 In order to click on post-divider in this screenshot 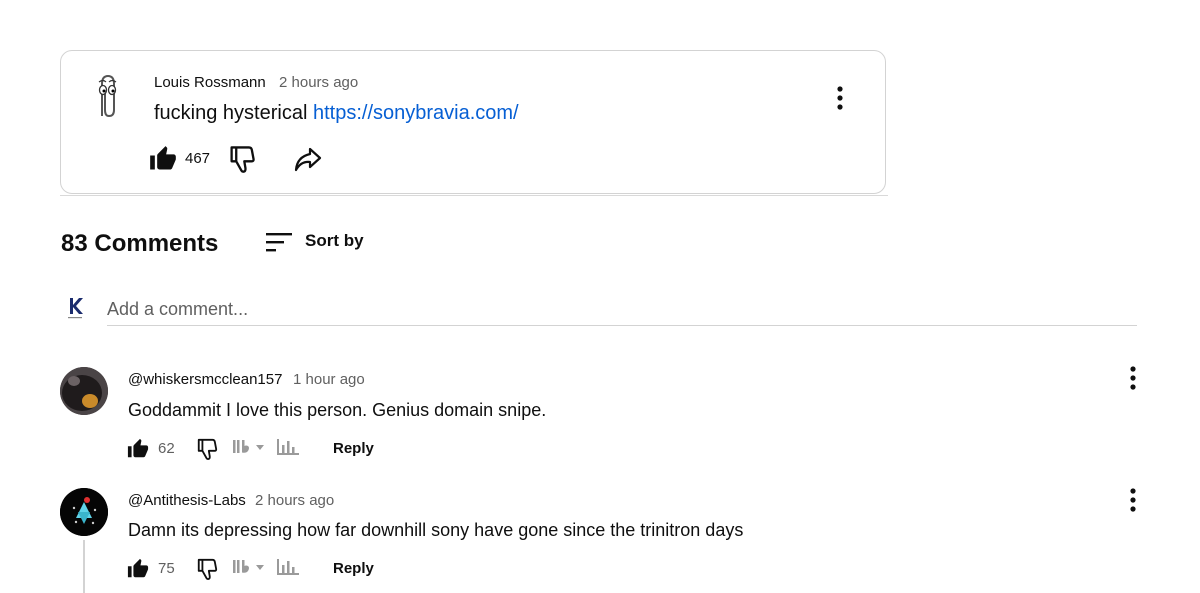, I will do `click(474, 195)`.